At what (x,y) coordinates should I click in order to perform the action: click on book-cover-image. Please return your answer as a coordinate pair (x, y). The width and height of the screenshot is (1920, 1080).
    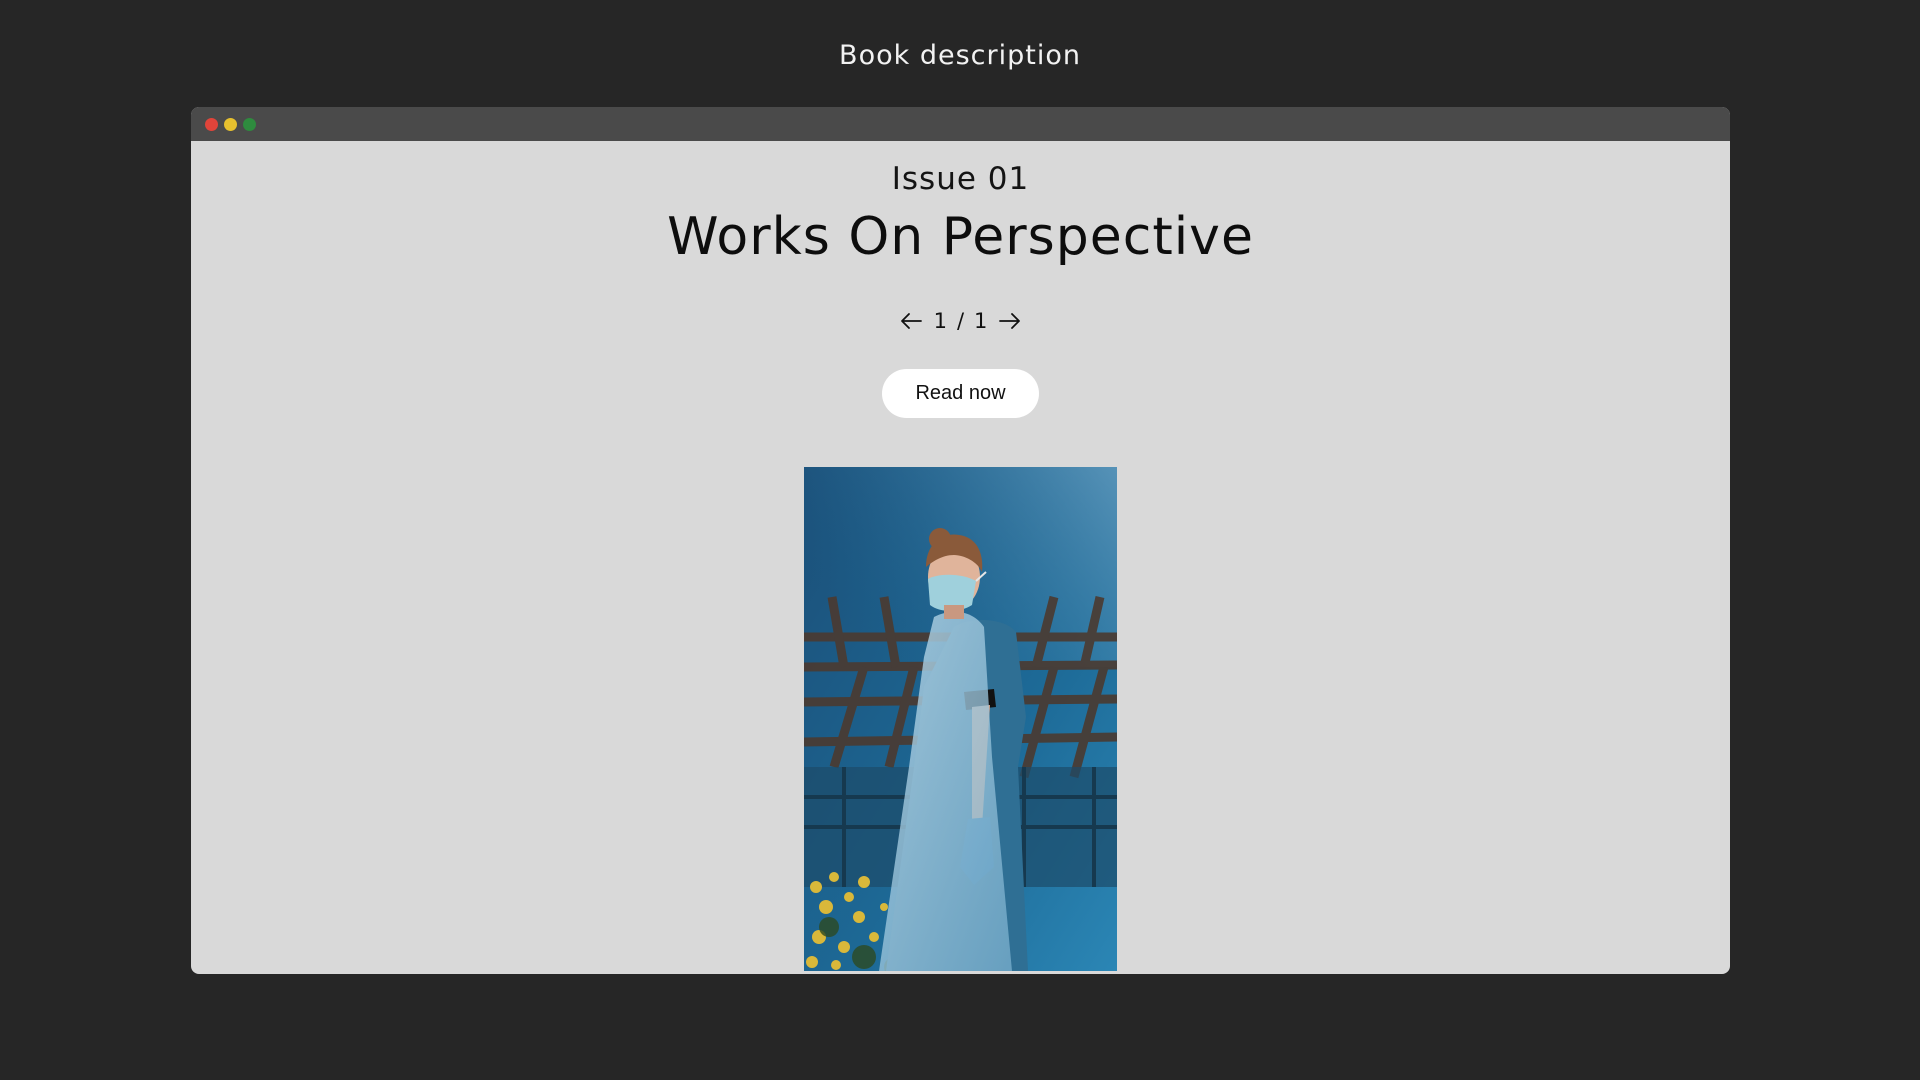
    Looking at the image, I should click on (960, 719).